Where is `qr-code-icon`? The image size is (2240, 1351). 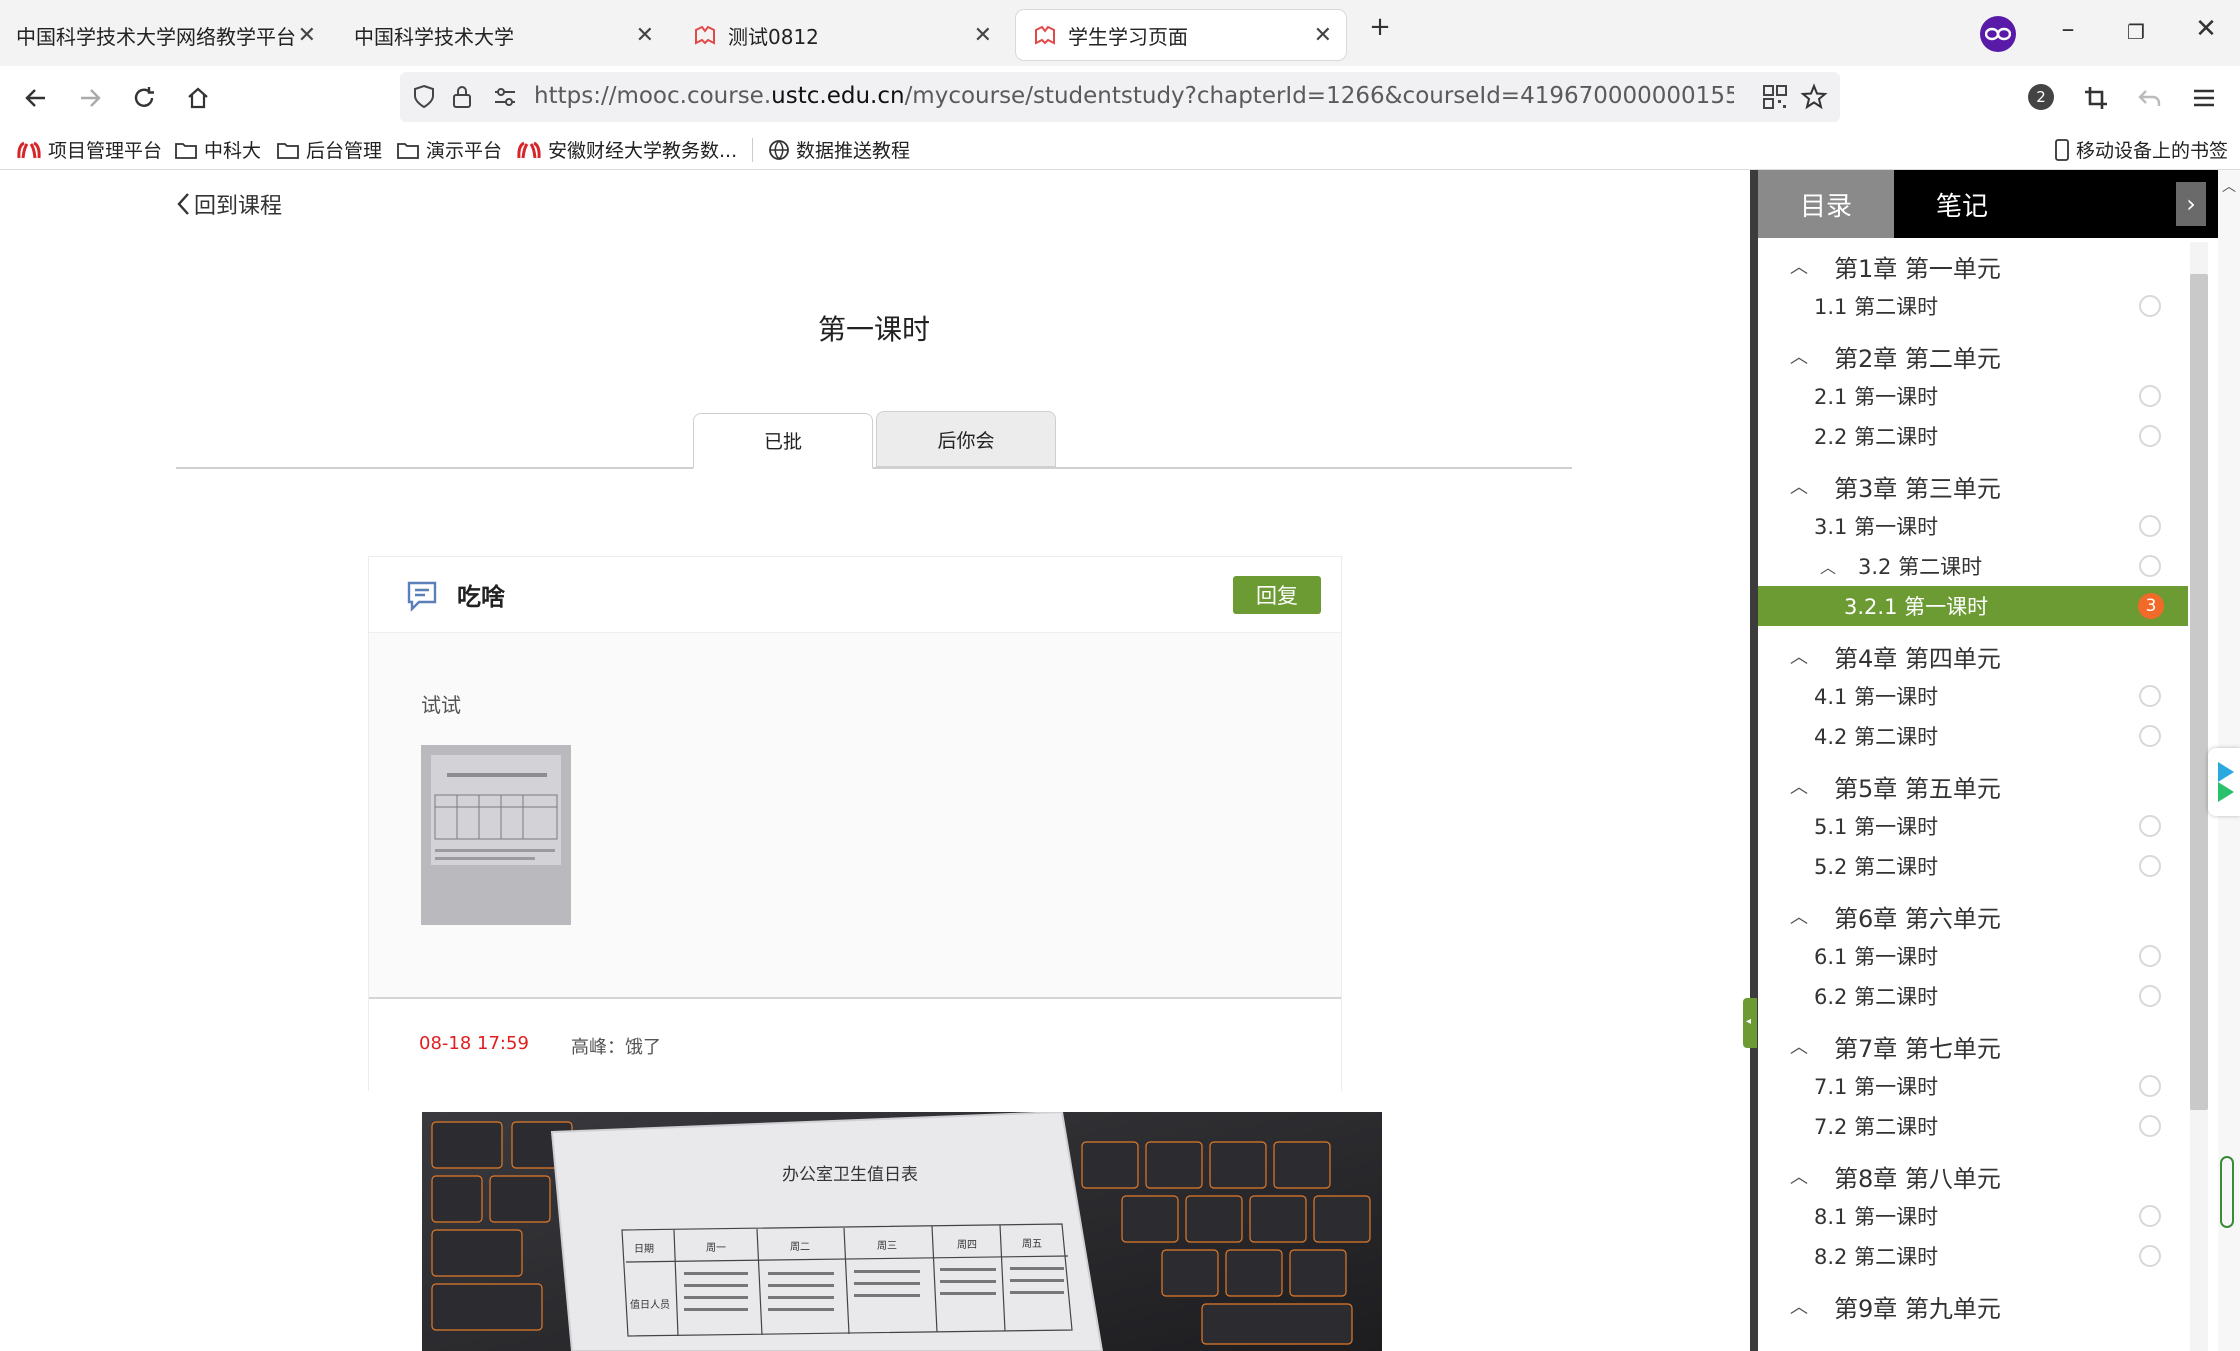
qr-code-icon is located at coordinates (1775, 99).